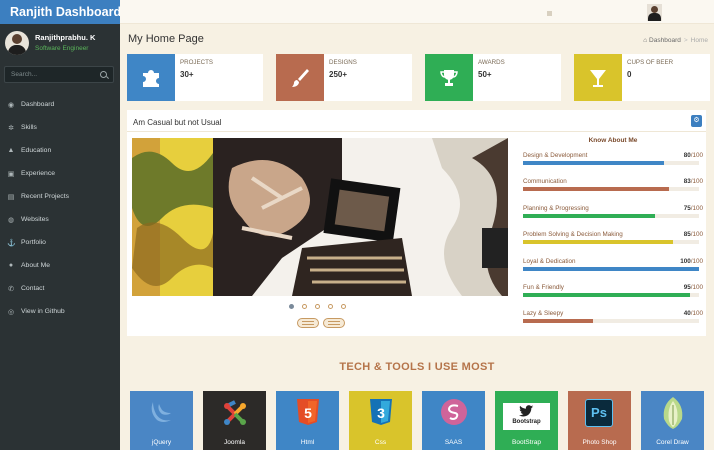 The image size is (714, 450). I want to click on github-icon: ◎, so click(11, 312).